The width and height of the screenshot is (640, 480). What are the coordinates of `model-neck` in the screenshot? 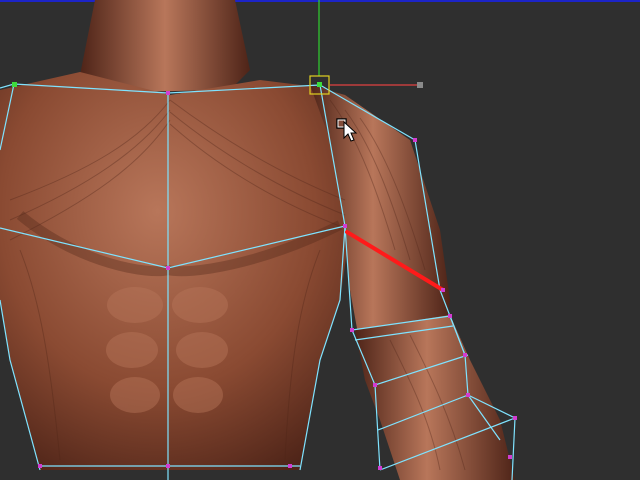 It's located at (165, 46).